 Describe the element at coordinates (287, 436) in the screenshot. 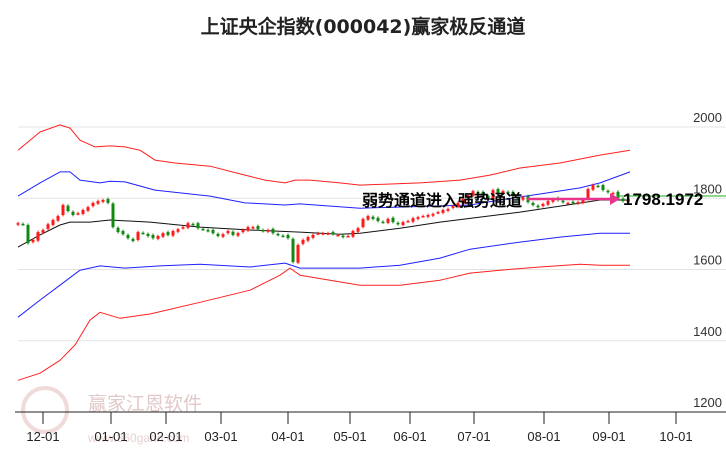

I see `x-tick-label: 04-01` at that location.